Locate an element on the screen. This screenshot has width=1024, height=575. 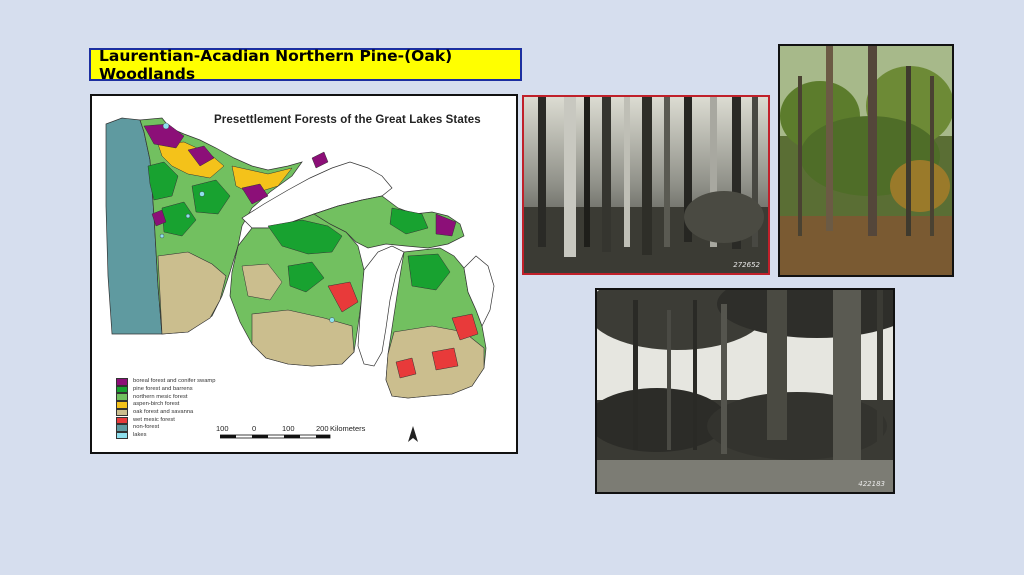
legend-item: lakes is located at coordinates (166, 435).